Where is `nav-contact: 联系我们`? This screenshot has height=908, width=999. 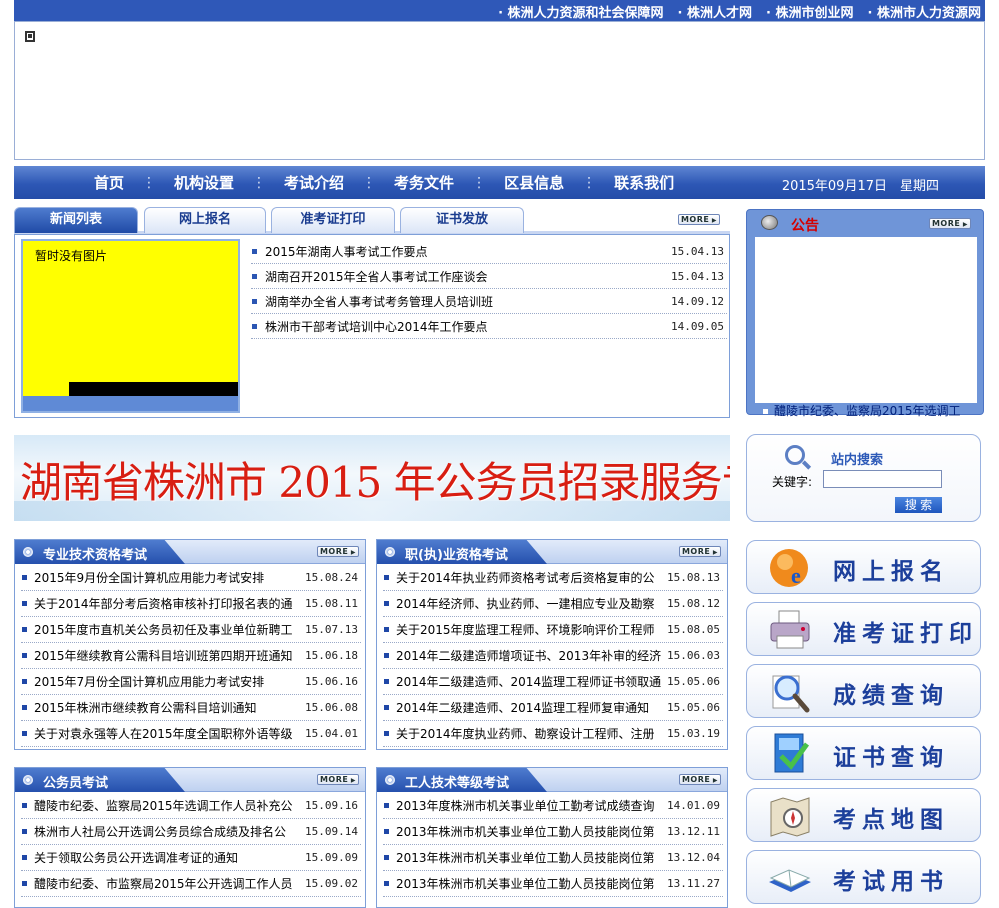
nav-contact: 联系我们 is located at coordinates (644, 182).